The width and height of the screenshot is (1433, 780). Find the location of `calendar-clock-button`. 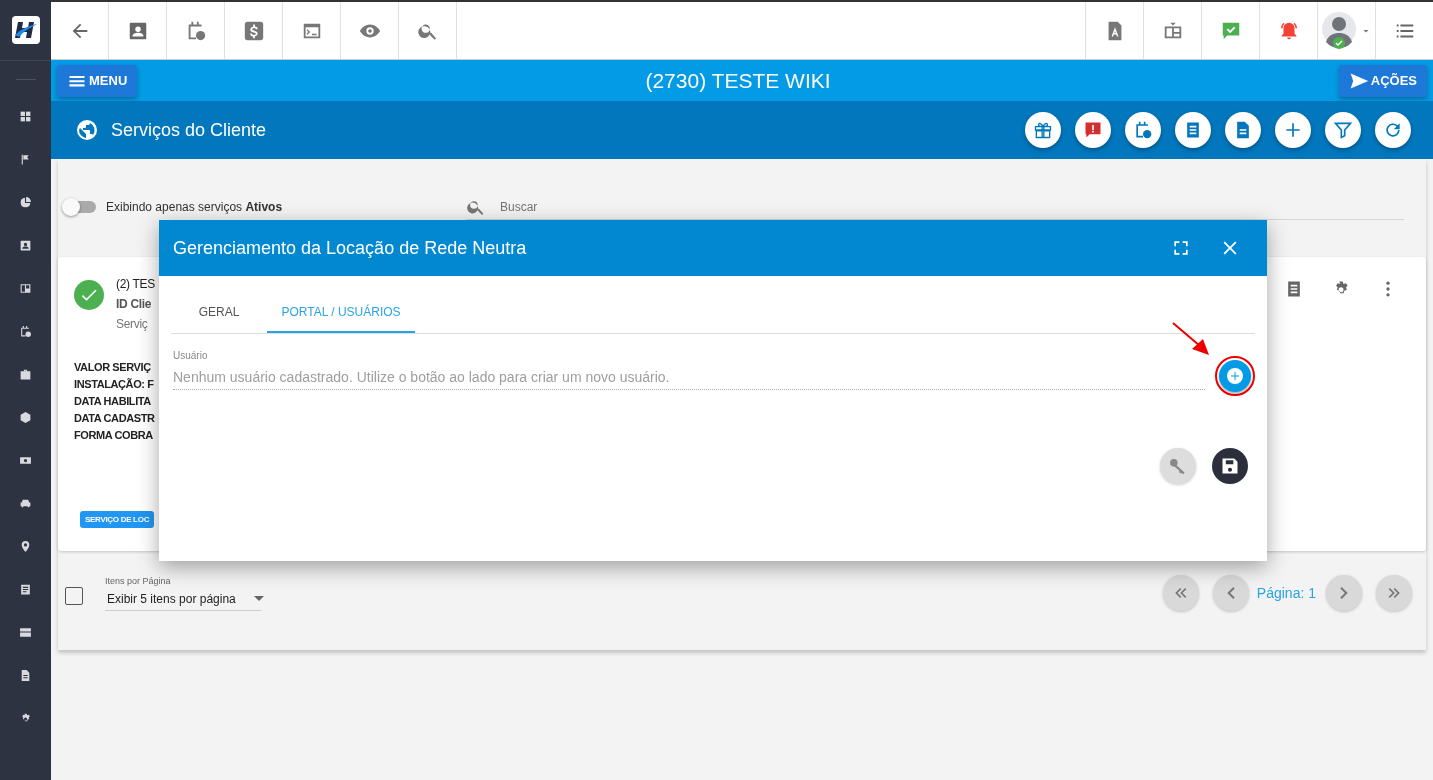

calendar-clock-button is located at coordinates (1143, 130).